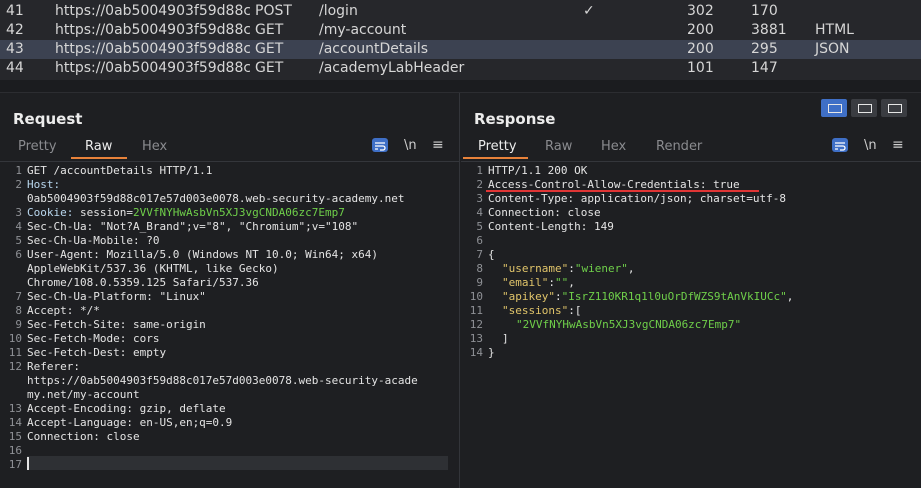  I want to click on row-id: 43, so click(15, 49).